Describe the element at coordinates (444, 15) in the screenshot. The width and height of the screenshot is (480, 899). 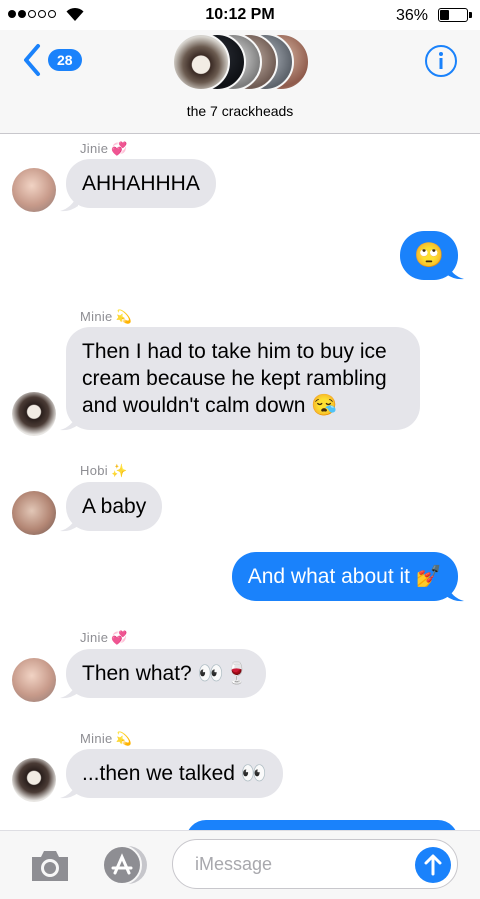
I see `battery-level` at that location.